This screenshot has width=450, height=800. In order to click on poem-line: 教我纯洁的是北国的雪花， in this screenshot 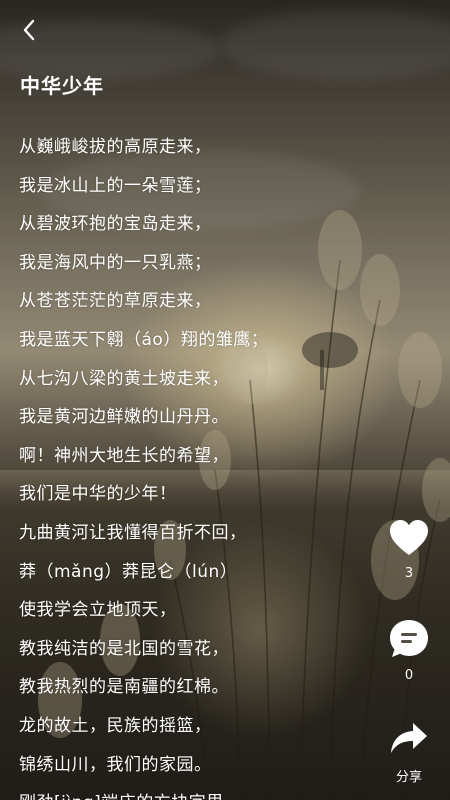, I will do `click(124, 648)`.